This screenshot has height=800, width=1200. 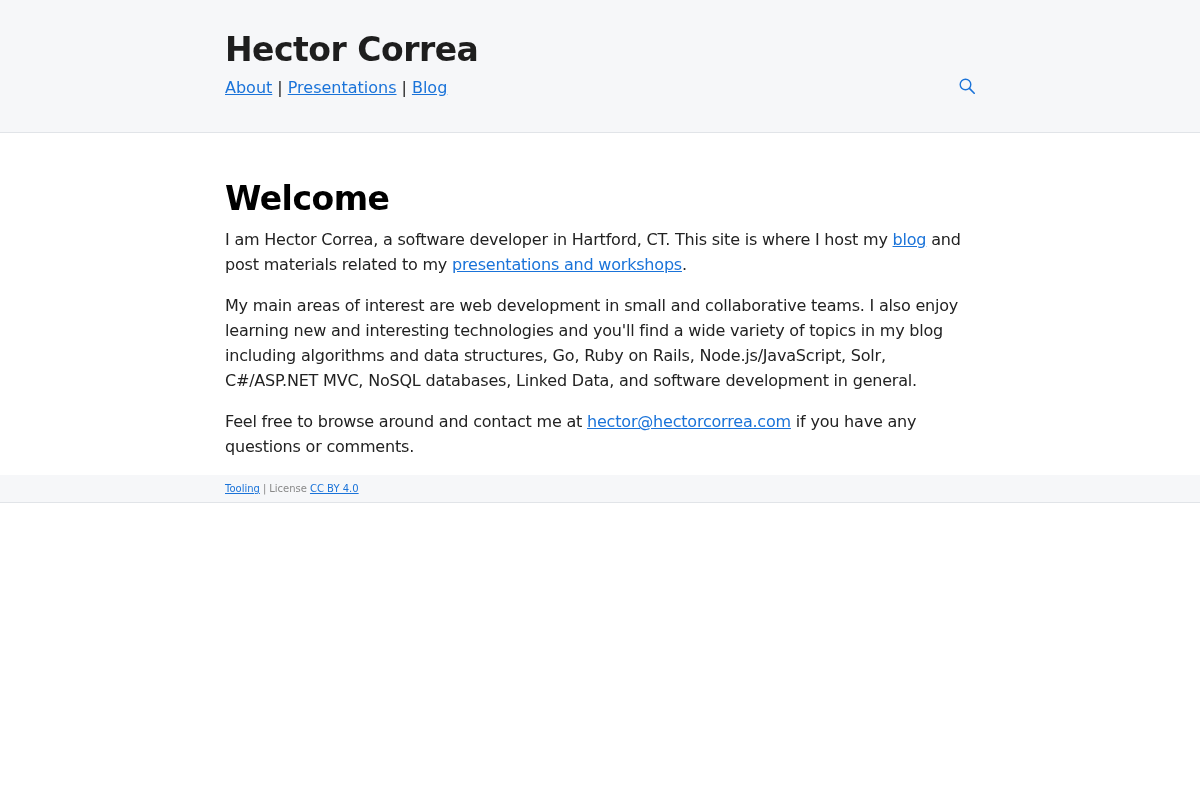 What do you see at coordinates (571, 434) in the screenshot?
I see `paragraph: Feel free to browse around and contact me at hector@hectorcorrea.com if you have any questions or comments.` at bounding box center [571, 434].